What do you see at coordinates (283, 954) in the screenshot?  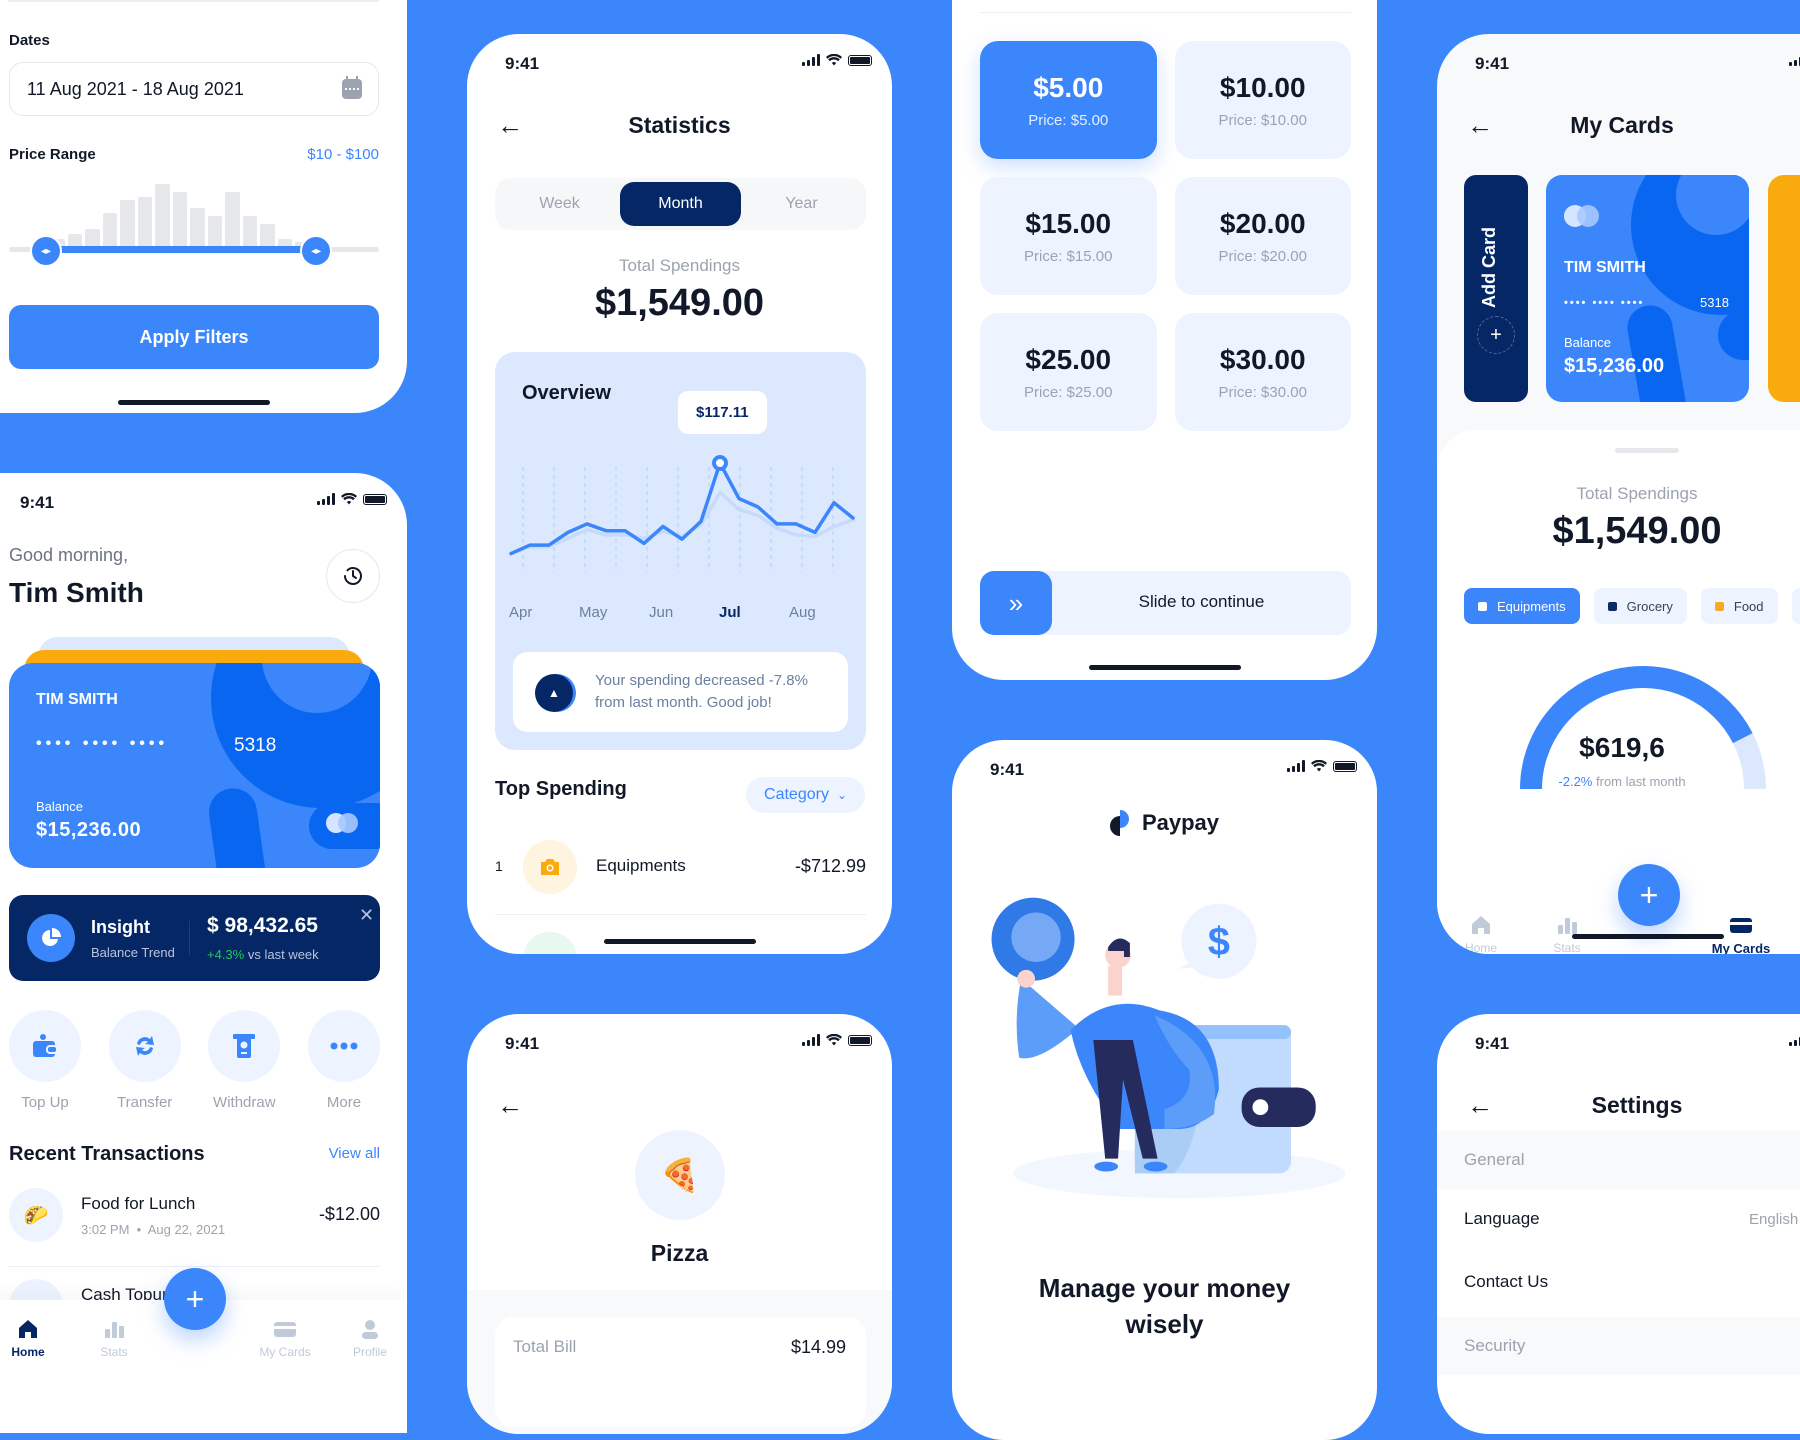 I see `insight-change-suffix: vs last week` at bounding box center [283, 954].